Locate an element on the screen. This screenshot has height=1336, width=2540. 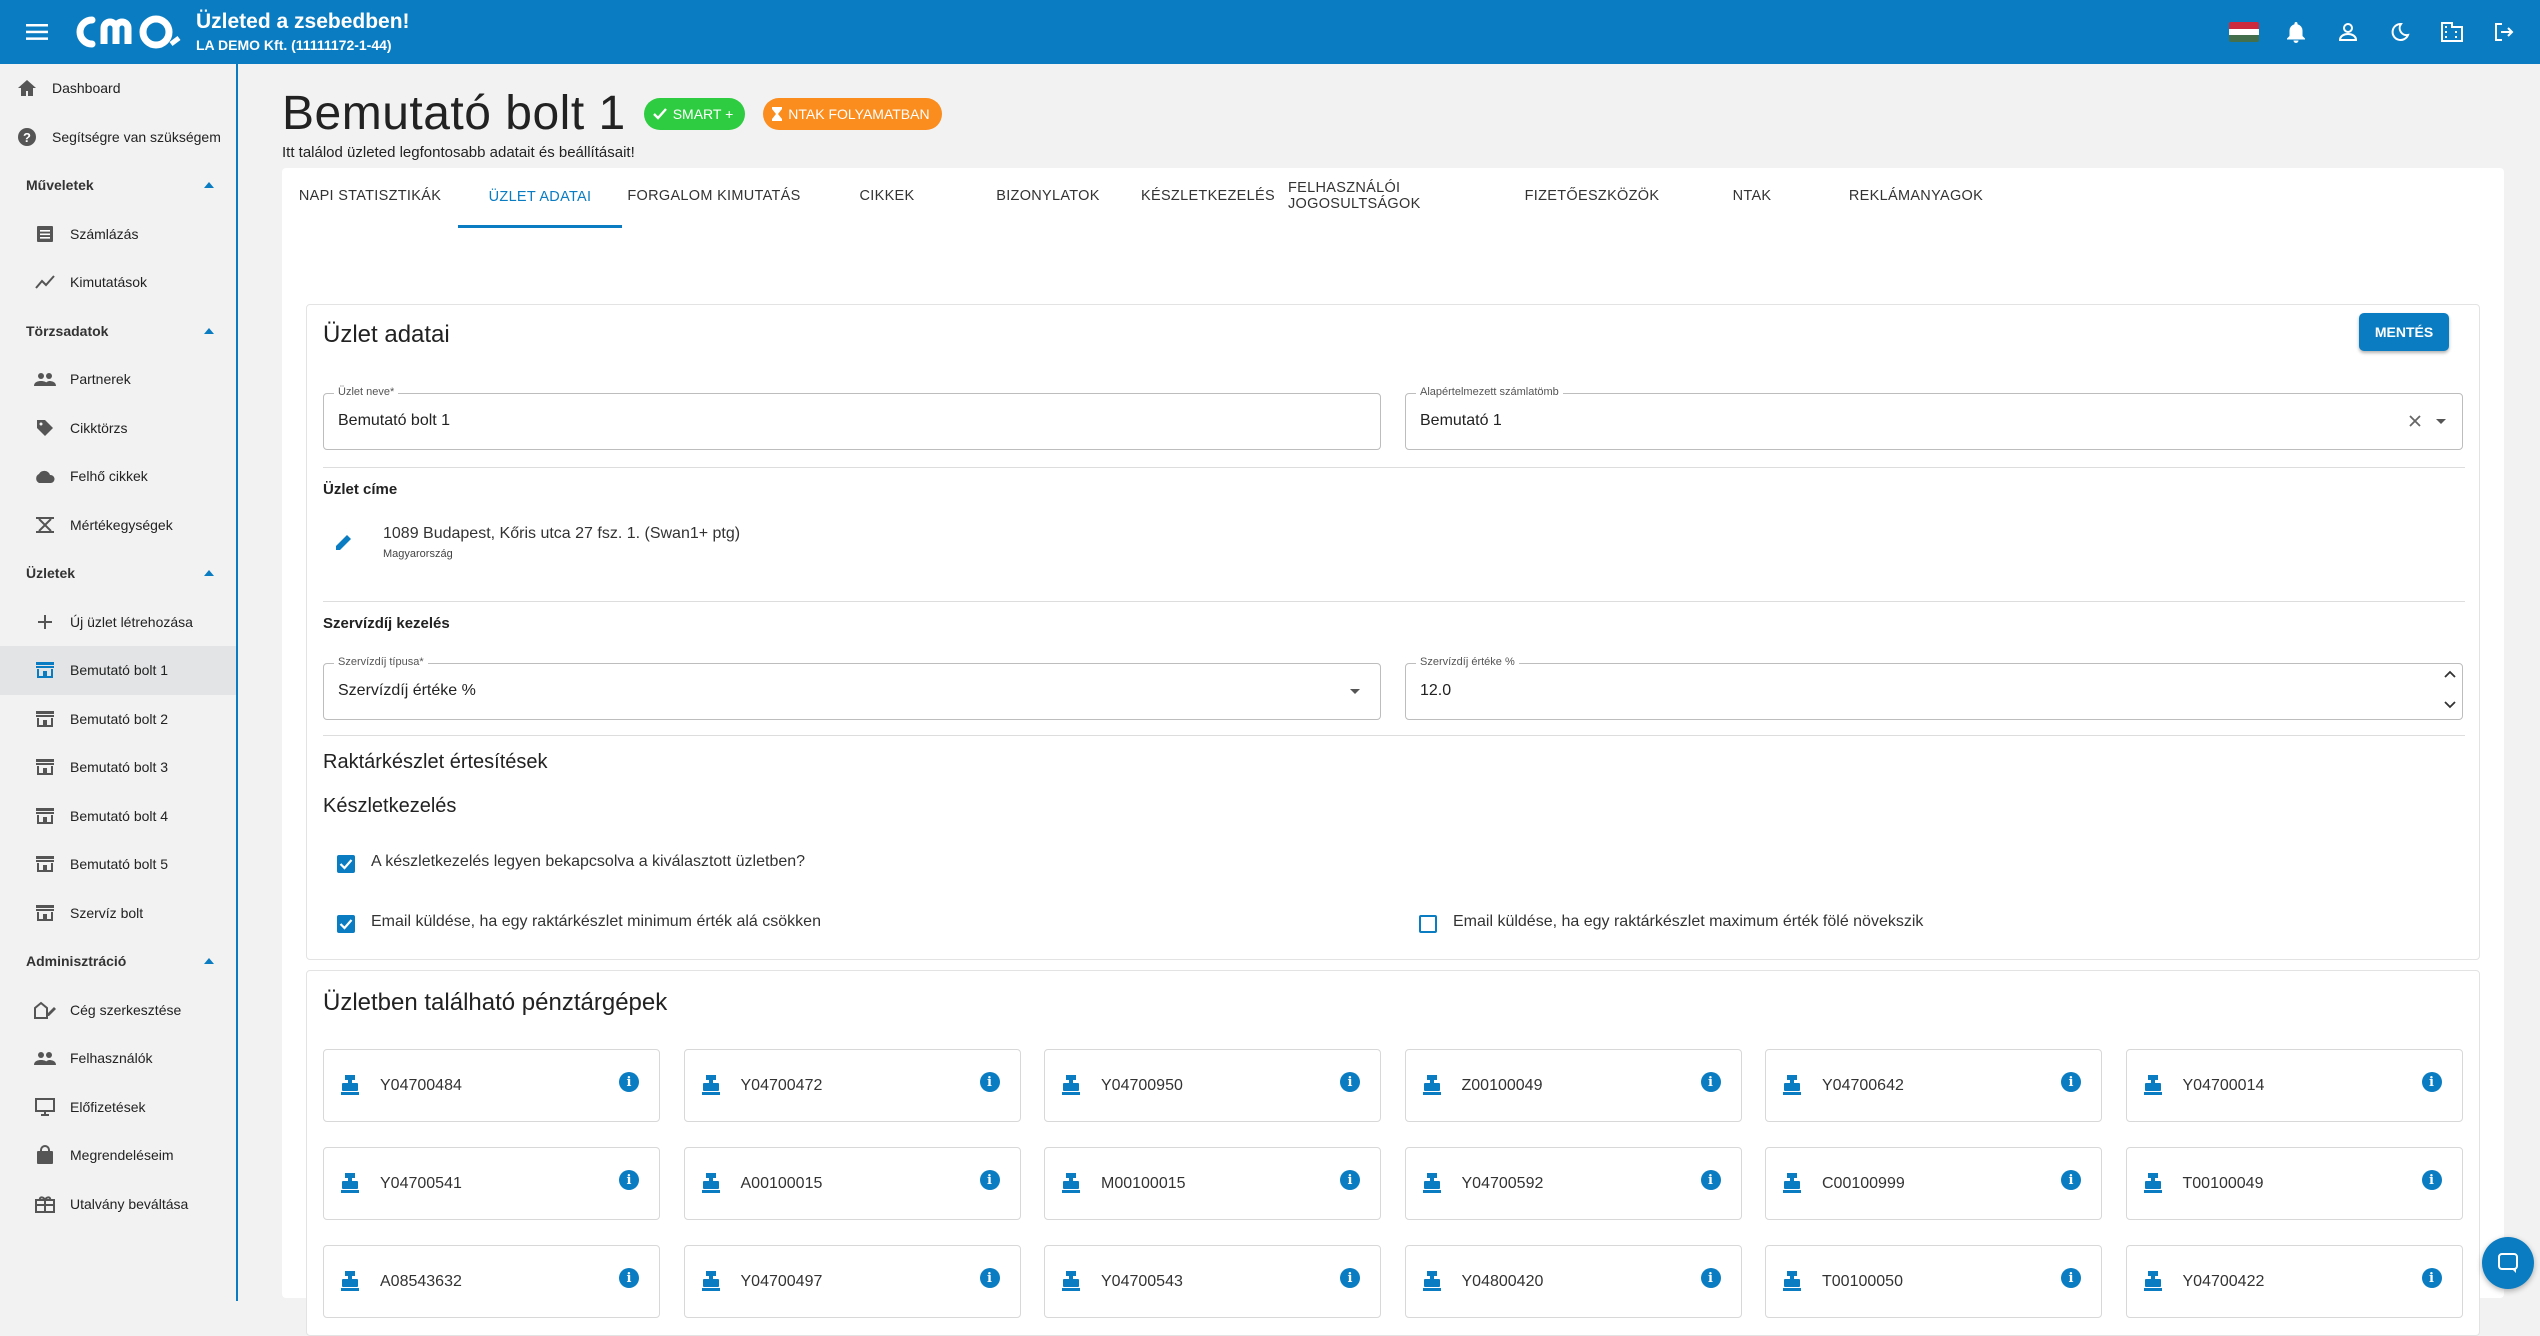
sidebar-item-store-1: Bemutató bolt 1 is located at coordinates (118, 670).